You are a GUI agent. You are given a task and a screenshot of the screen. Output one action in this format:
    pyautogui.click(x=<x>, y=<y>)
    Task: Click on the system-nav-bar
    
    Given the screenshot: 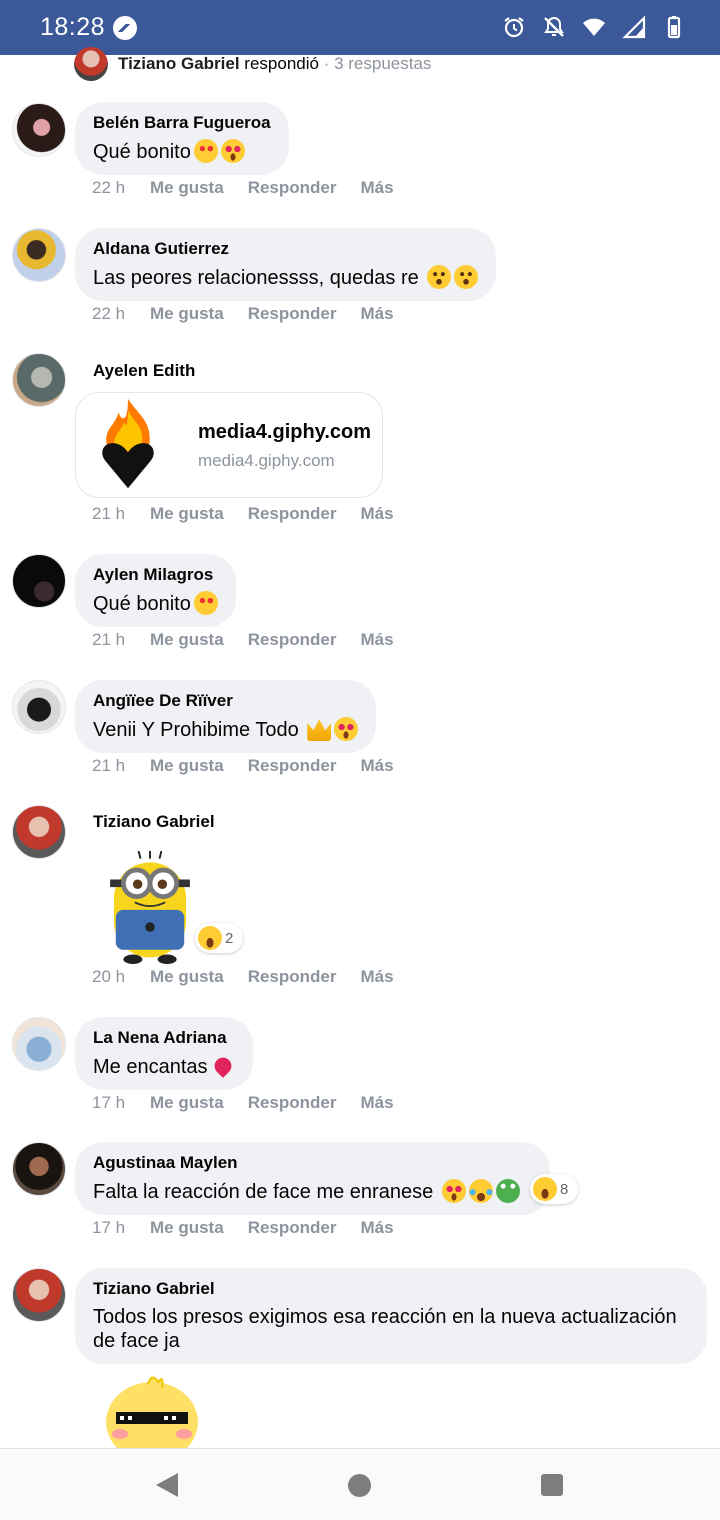 What is the action you would take?
    pyautogui.click(x=360, y=1484)
    